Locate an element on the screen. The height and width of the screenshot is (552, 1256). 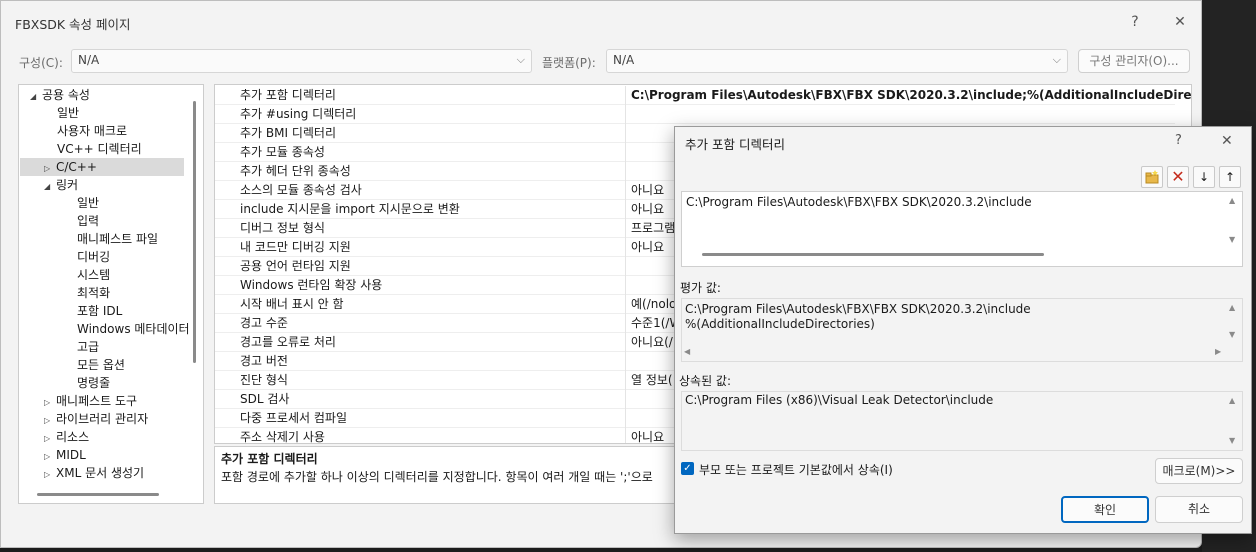
tree-item: 포함 IDL is located at coordinates (105, 311).